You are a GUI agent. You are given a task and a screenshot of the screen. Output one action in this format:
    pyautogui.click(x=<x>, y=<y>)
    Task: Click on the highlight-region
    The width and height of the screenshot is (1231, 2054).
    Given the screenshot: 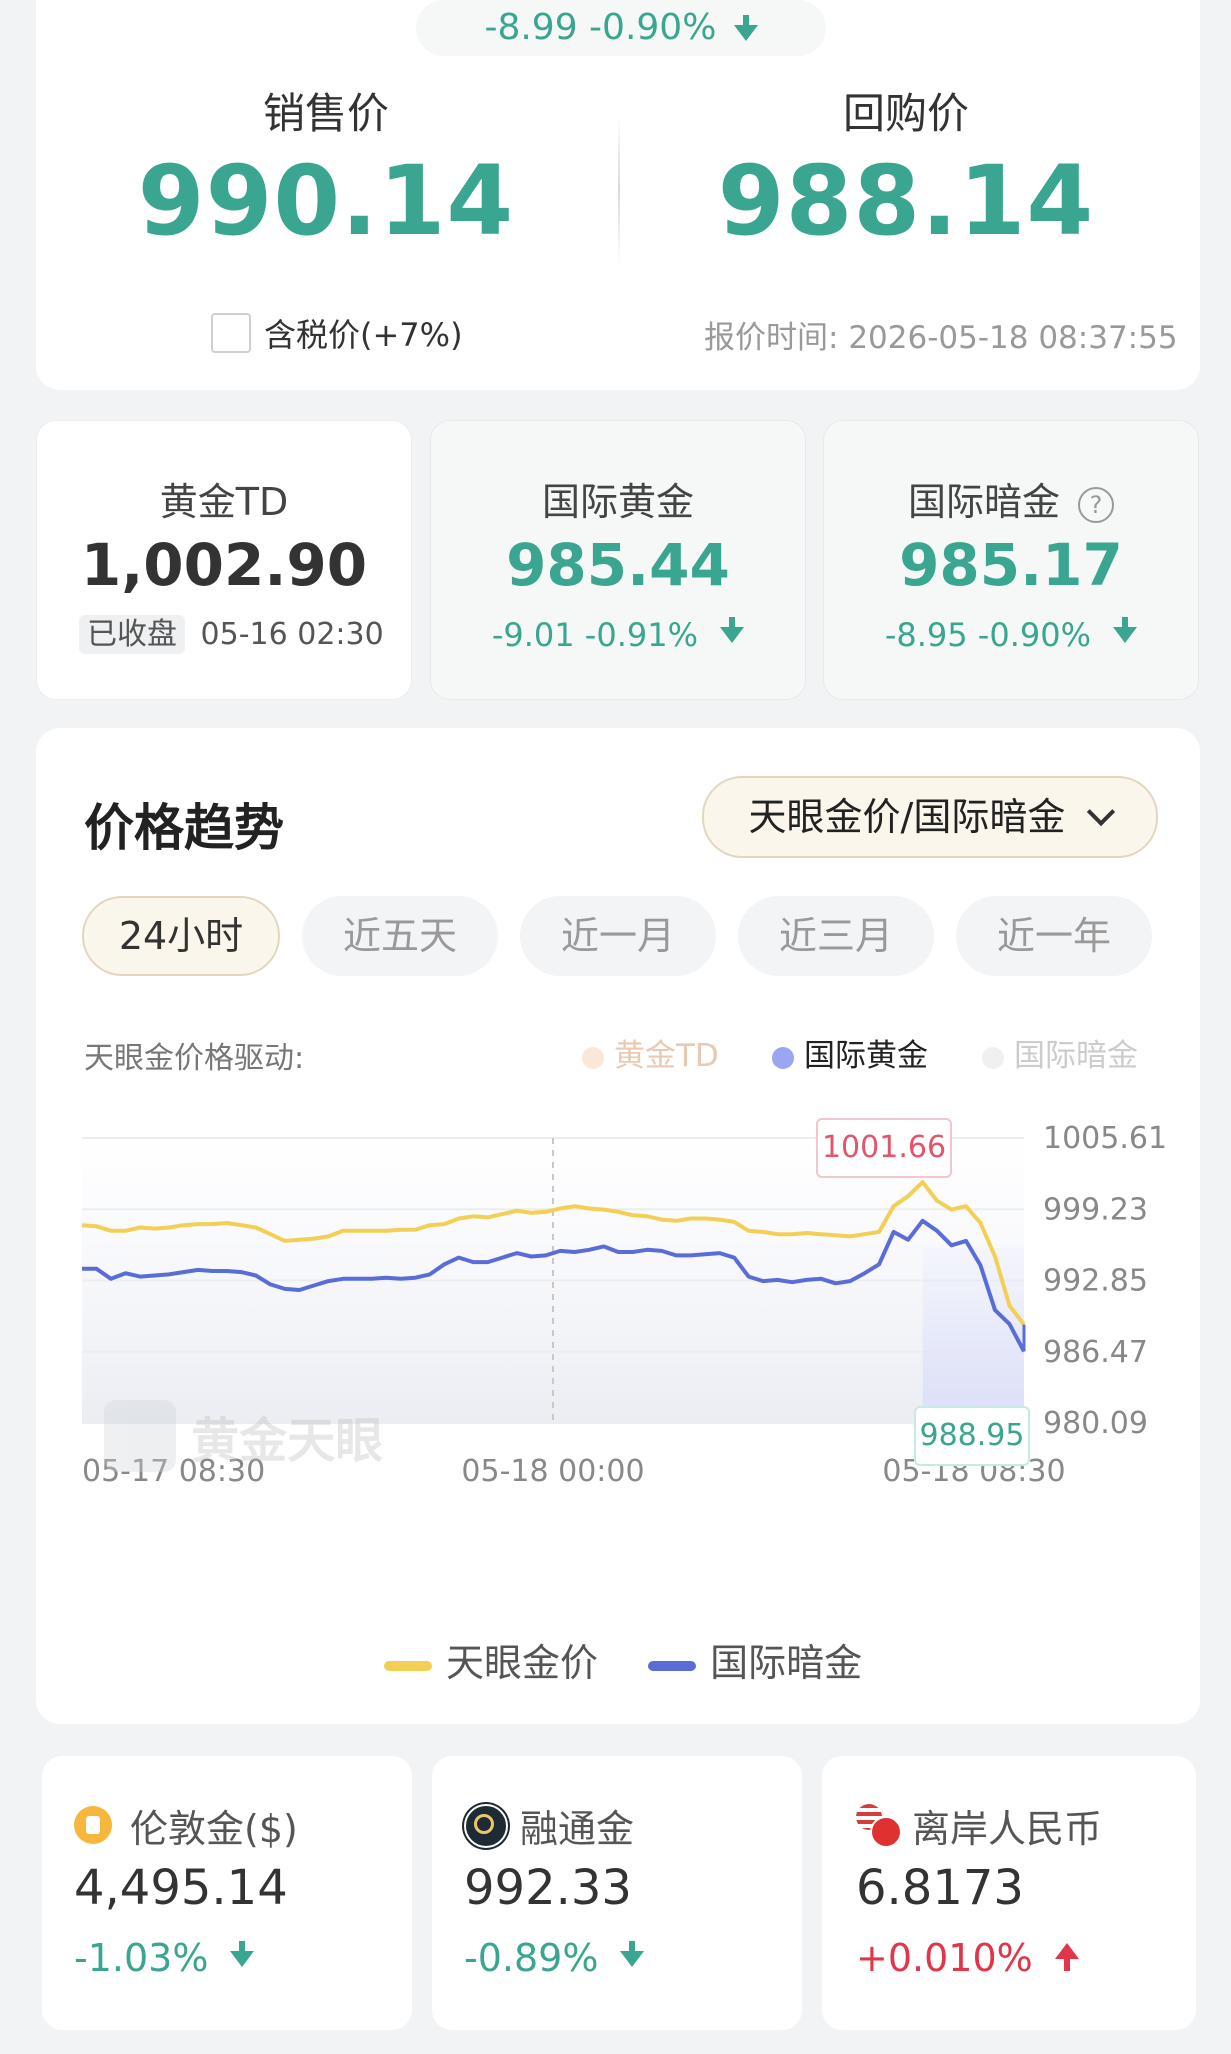 What is the action you would take?
    pyautogui.click(x=973, y=1335)
    